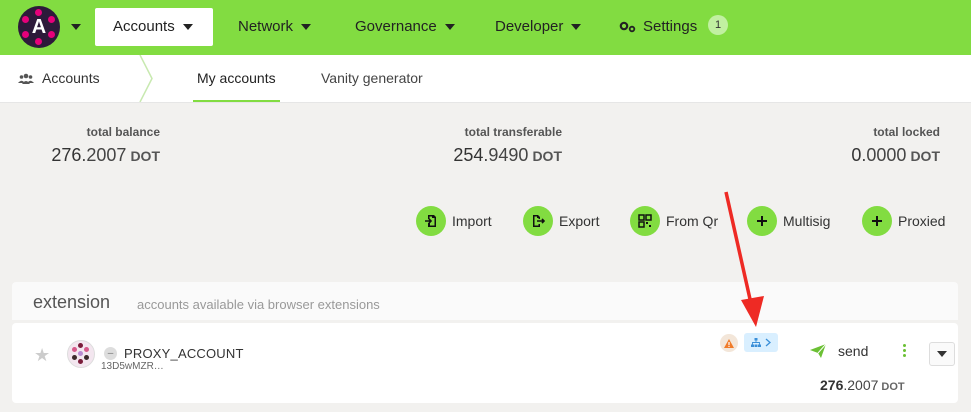 The height and width of the screenshot is (412, 971). I want to click on from-qr-label: From Qr, so click(692, 221).